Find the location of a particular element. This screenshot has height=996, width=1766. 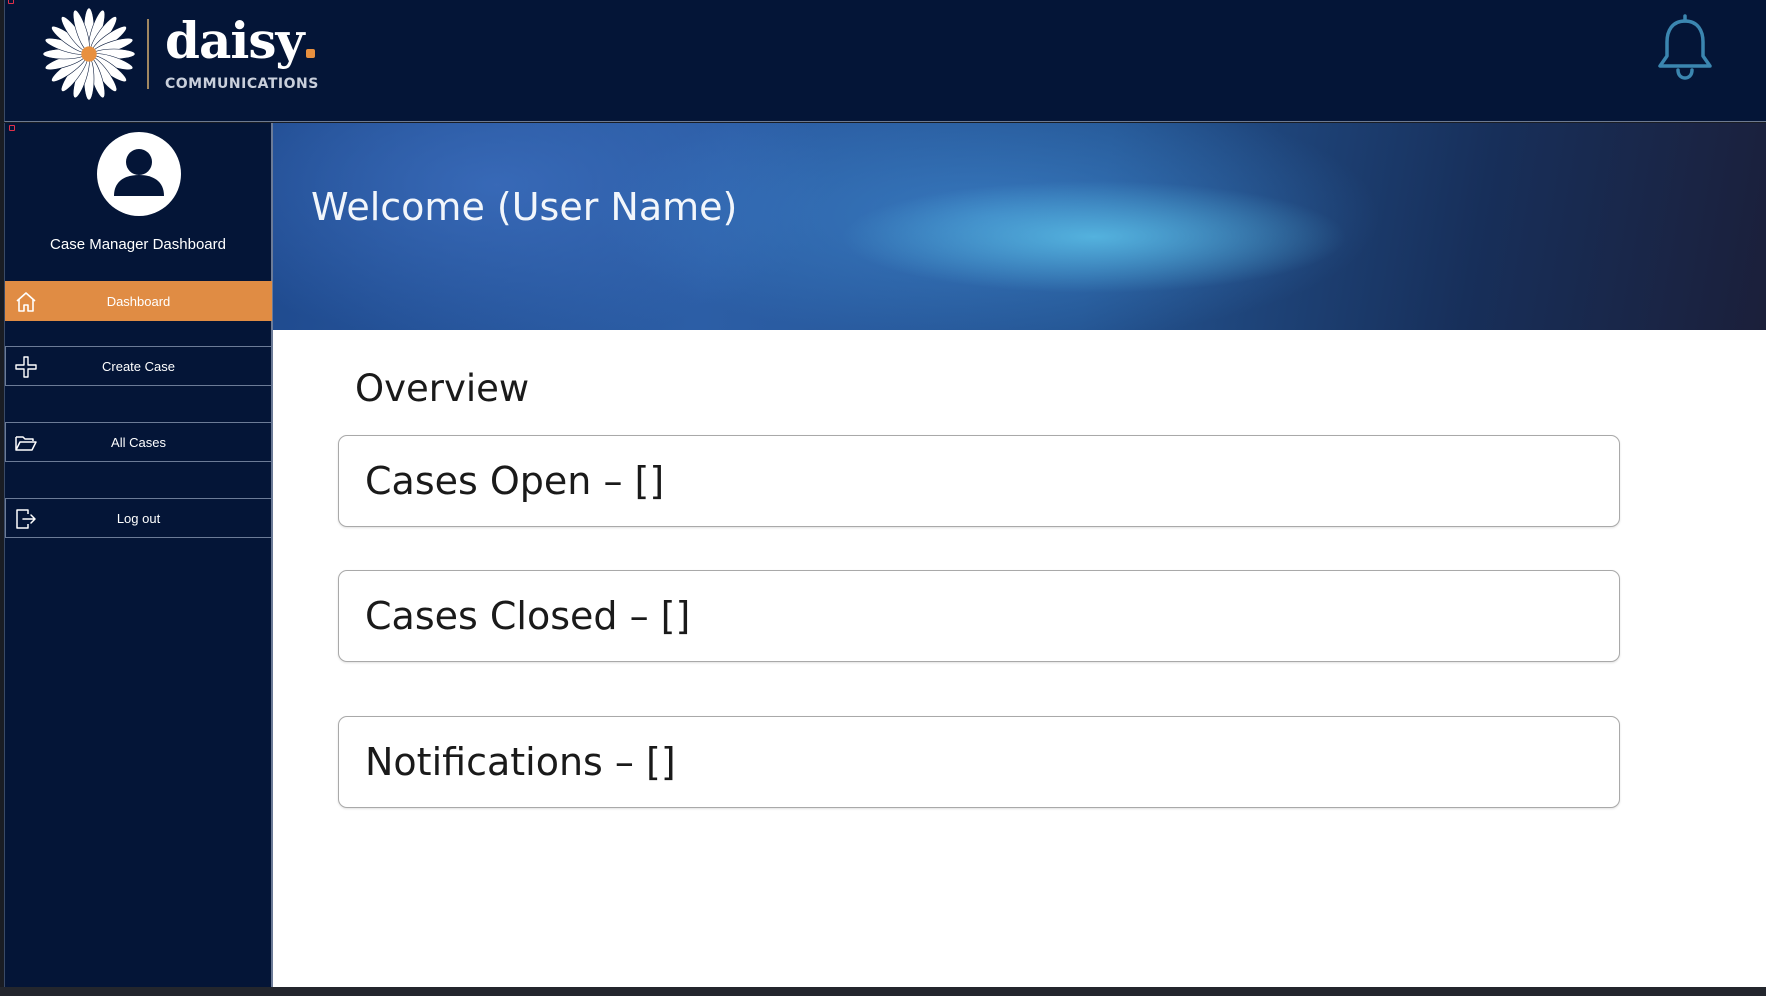

daisy-flower-logo-icon is located at coordinates (89, 54).